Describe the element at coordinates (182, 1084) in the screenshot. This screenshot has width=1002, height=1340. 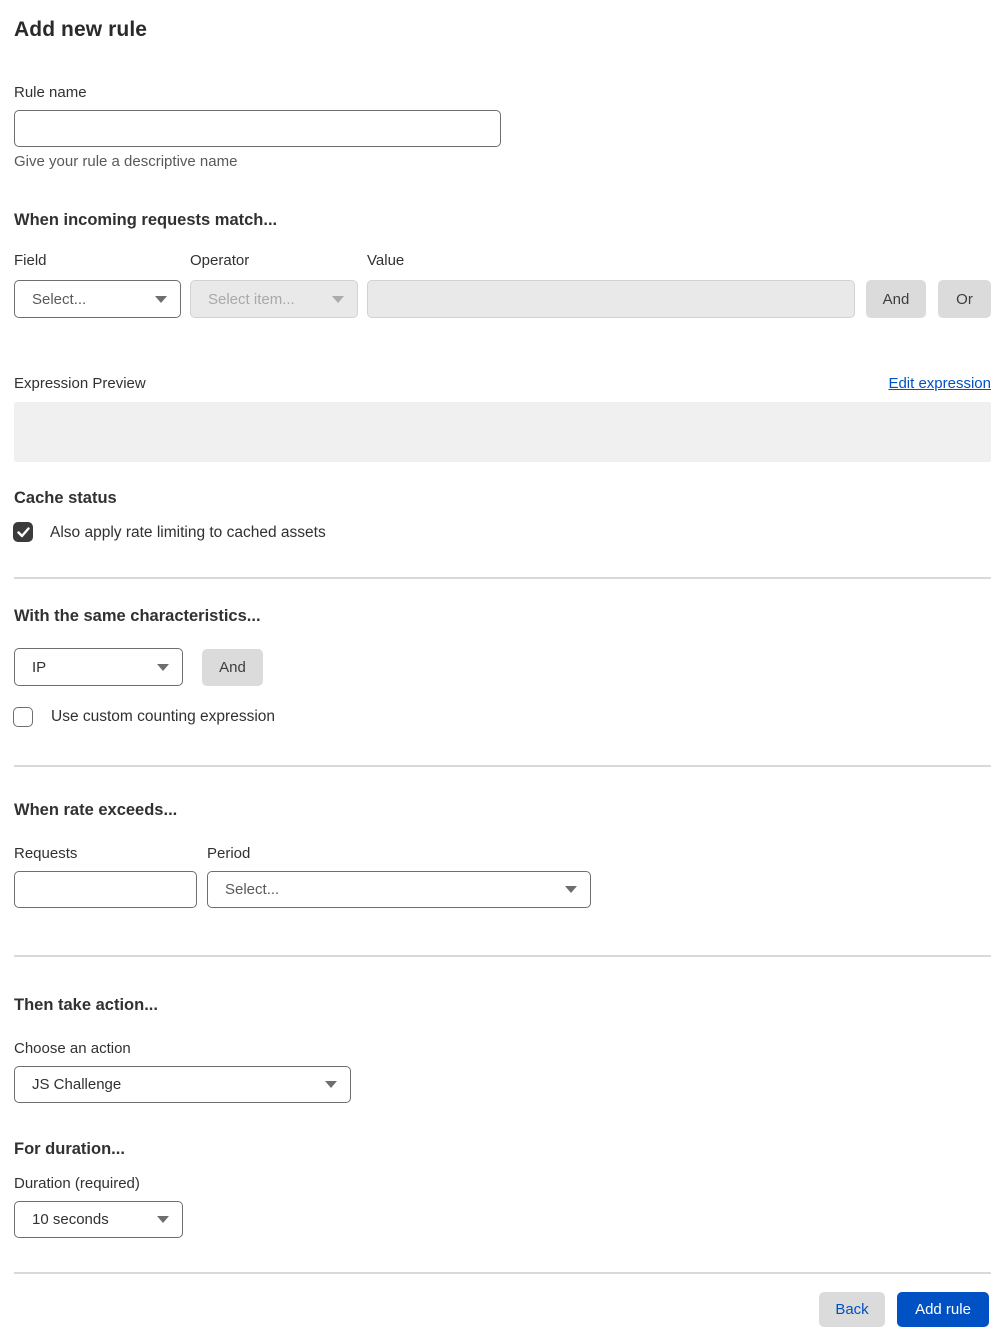
I see `action-select: JS Challenge` at that location.